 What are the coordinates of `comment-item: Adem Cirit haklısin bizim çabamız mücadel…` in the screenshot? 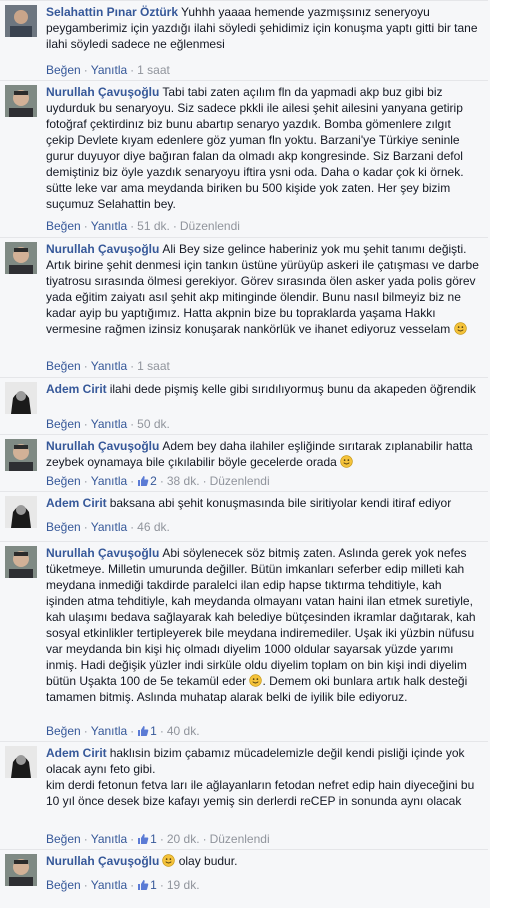 It's located at (244, 795).